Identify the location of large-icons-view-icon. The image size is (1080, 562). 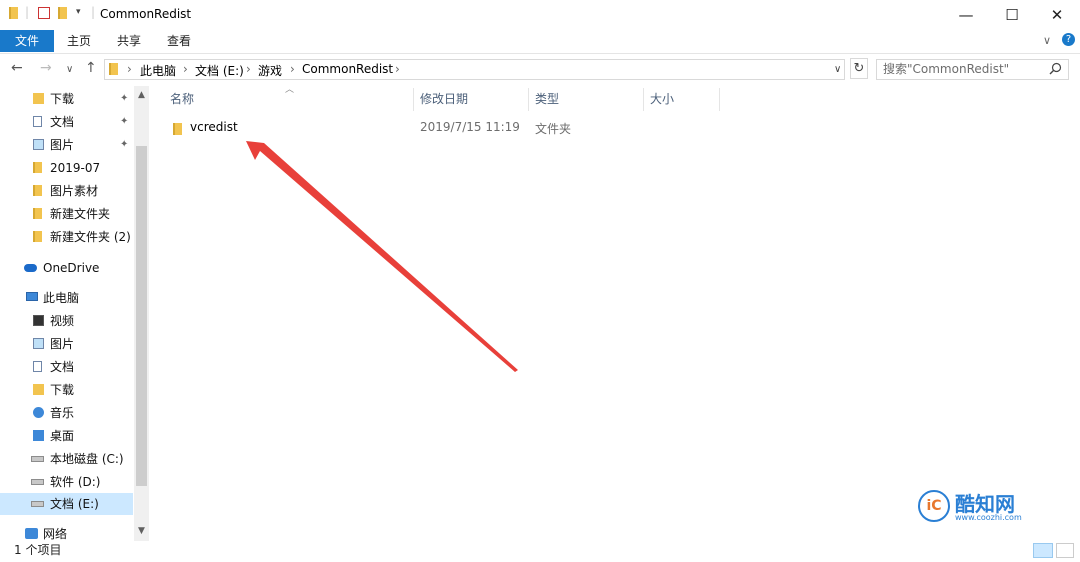
(1065, 550).